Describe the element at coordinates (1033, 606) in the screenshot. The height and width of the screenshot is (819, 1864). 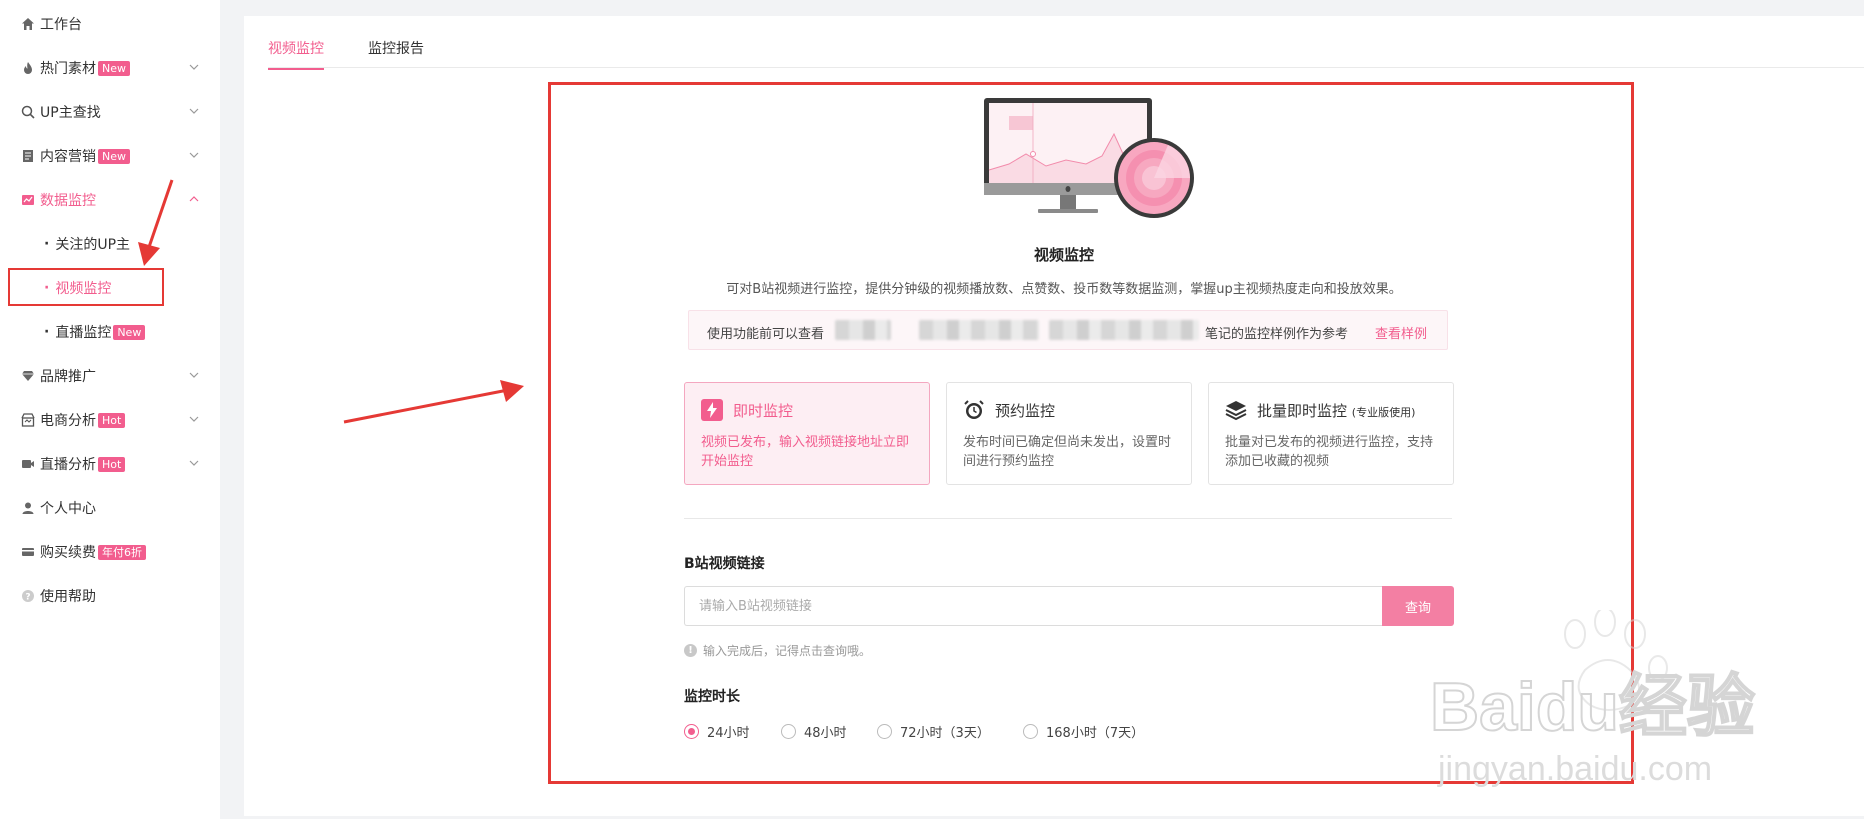
I see `video-link-input` at that location.